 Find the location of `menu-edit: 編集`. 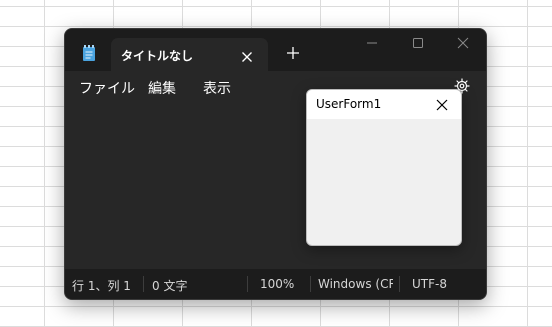

menu-edit: 編集 is located at coordinates (162, 88).